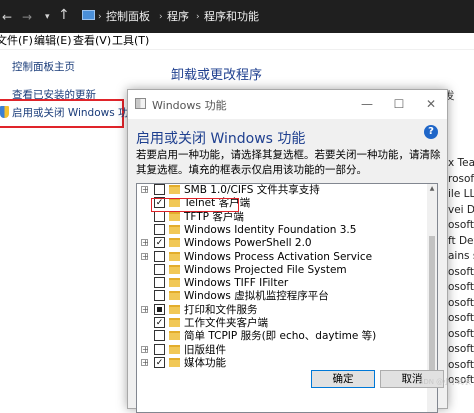  Describe the element at coordinates (43, 67) in the screenshot. I see `sidebar-link-home: 控制面板主页` at that location.